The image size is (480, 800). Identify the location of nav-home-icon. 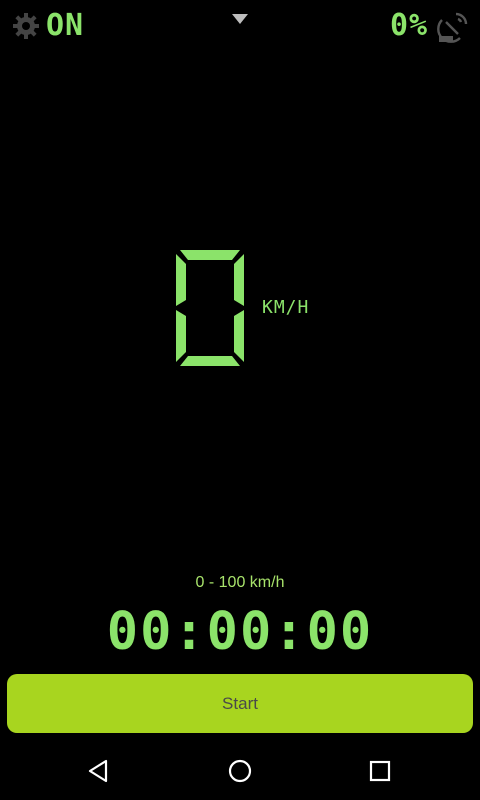
(240, 771).